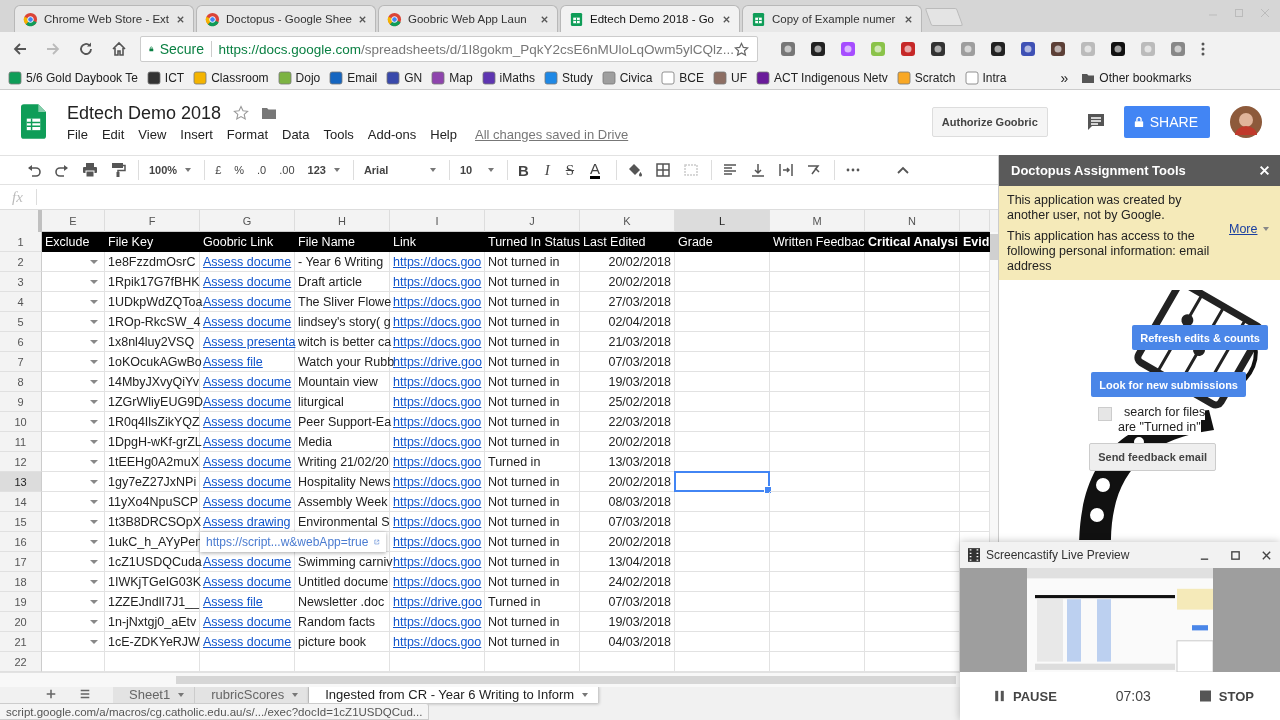 The image size is (1280, 720). What do you see at coordinates (231, 77) in the screenshot?
I see `bookmark: Classroom` at bounding box center [231, 77].